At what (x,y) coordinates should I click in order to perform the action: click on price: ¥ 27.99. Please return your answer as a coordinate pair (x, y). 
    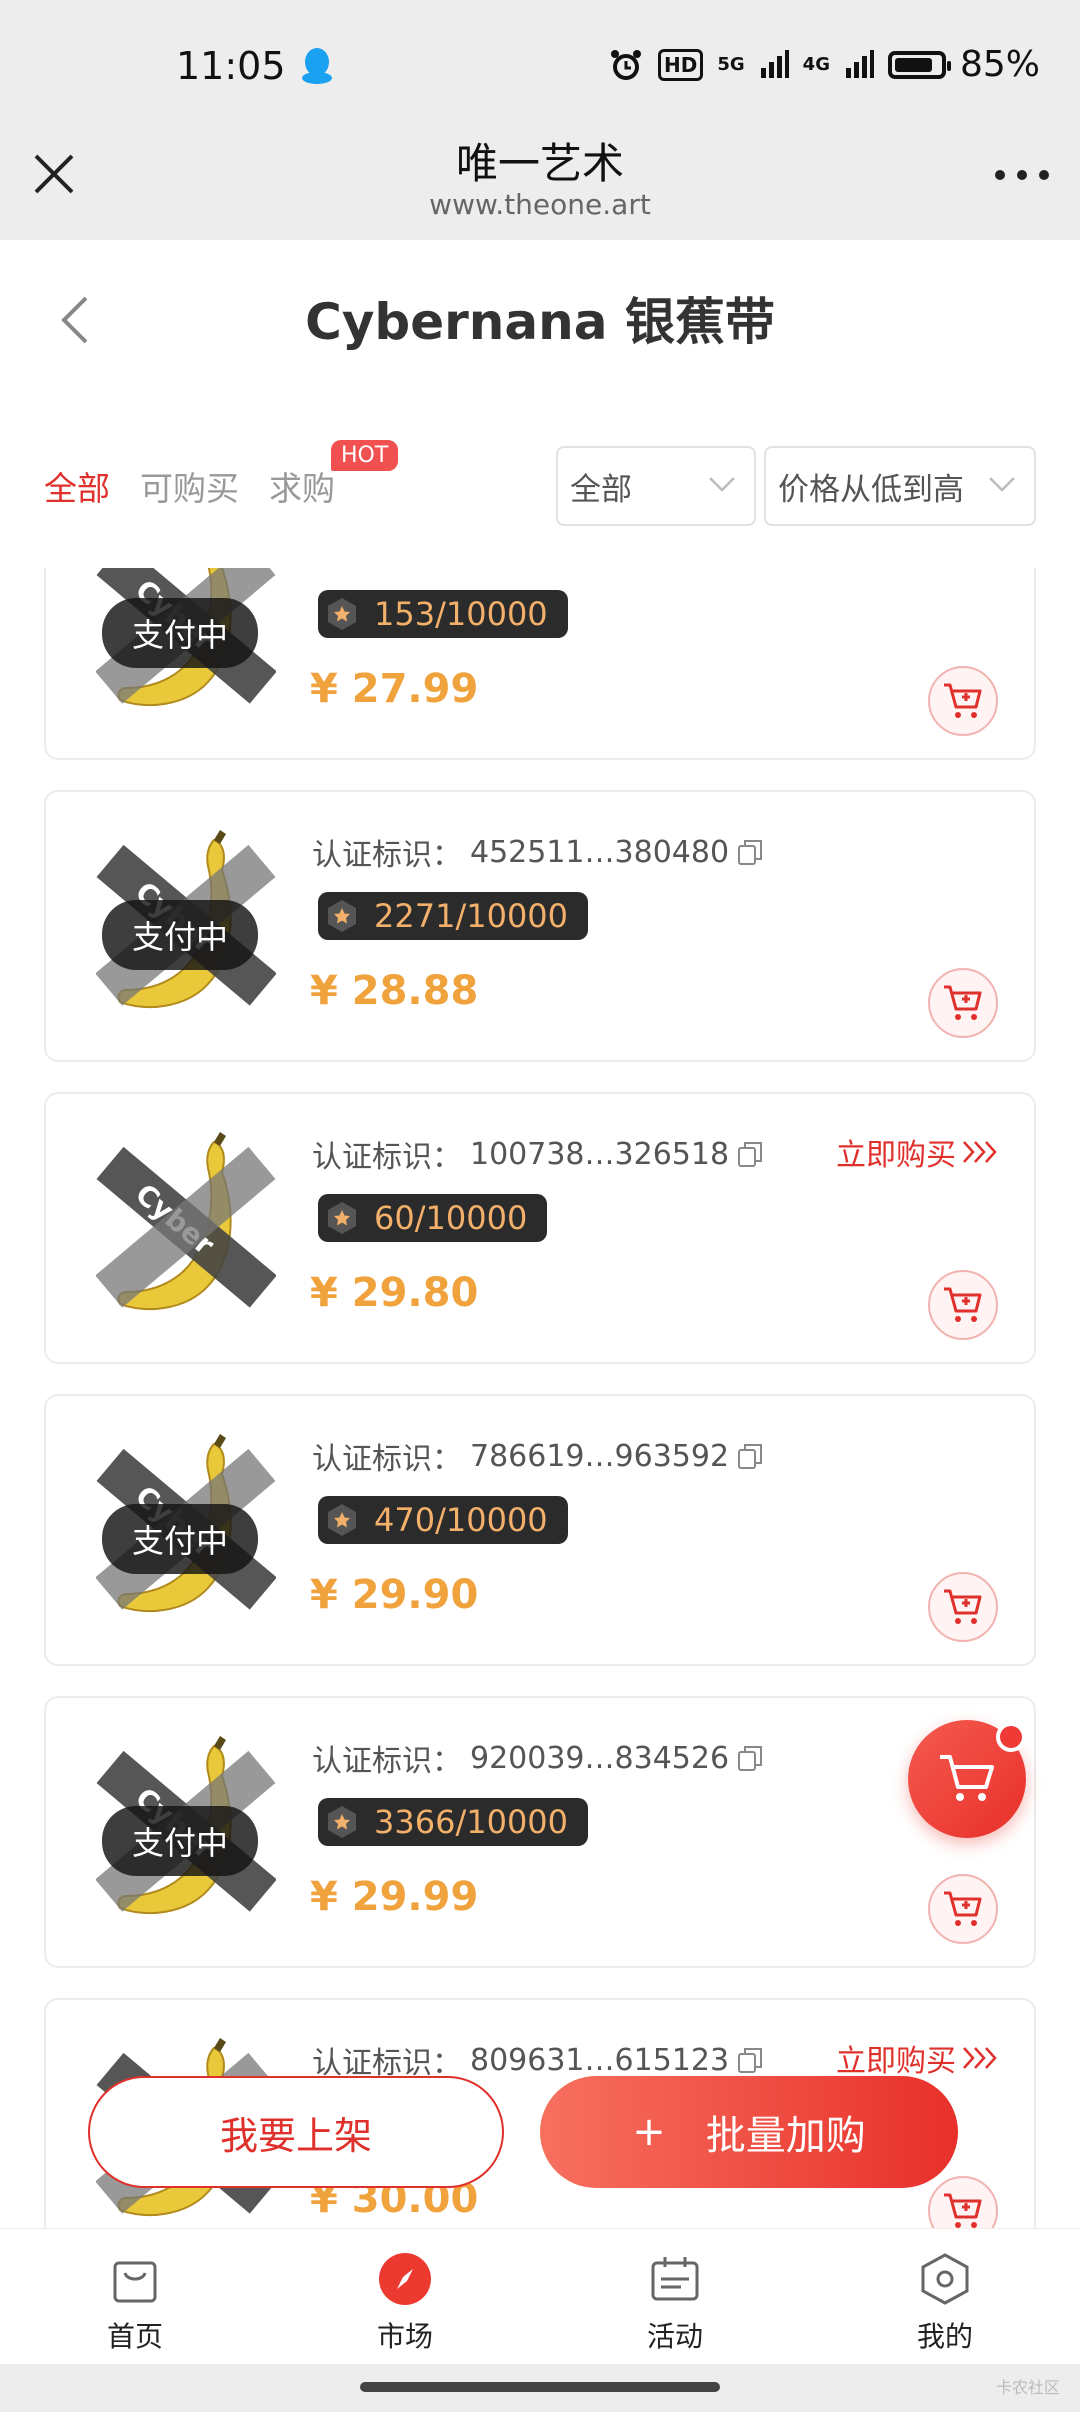
    Looking at the image, I should click on (394, 689).